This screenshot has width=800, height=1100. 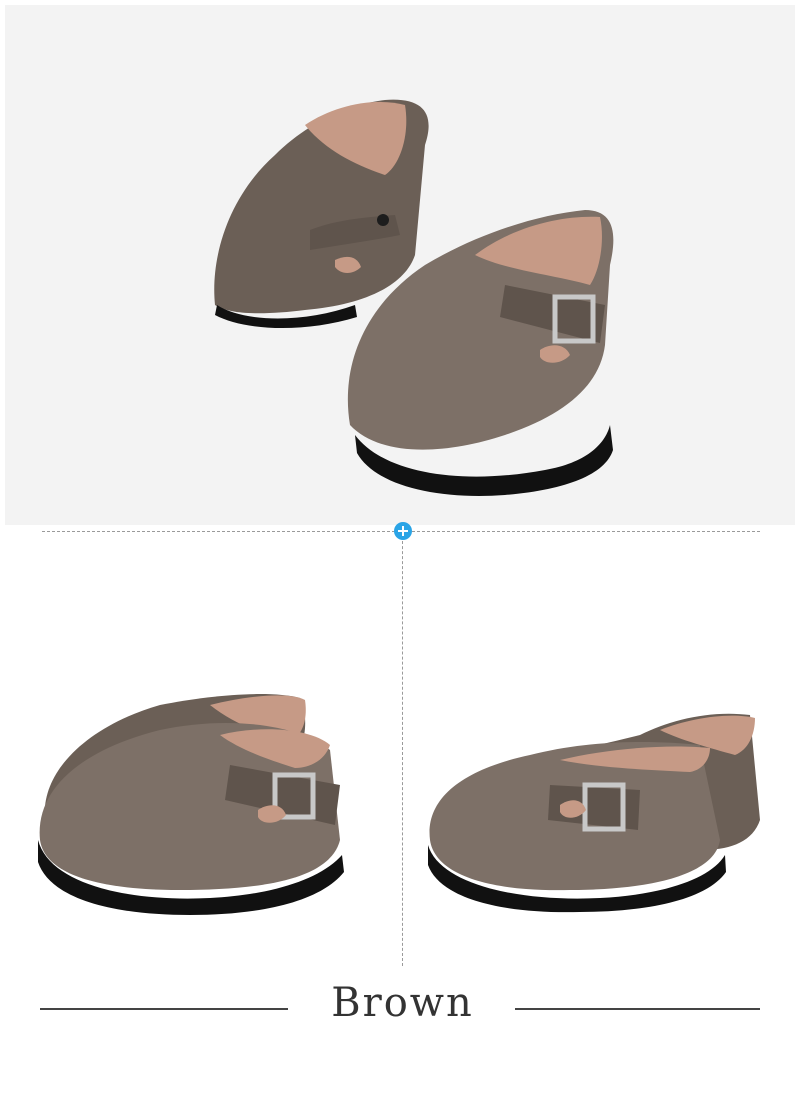 I want to click on plus-icon, so click(x=403, y=531).